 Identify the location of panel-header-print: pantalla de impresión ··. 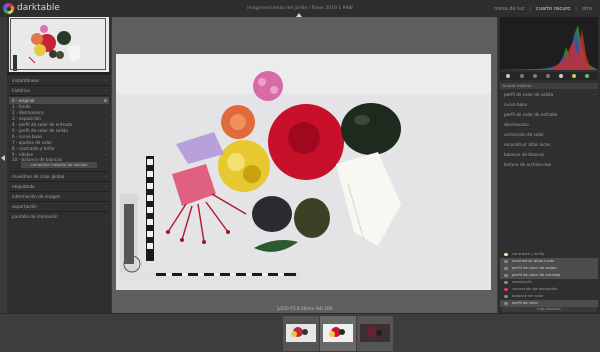
(59, 216).